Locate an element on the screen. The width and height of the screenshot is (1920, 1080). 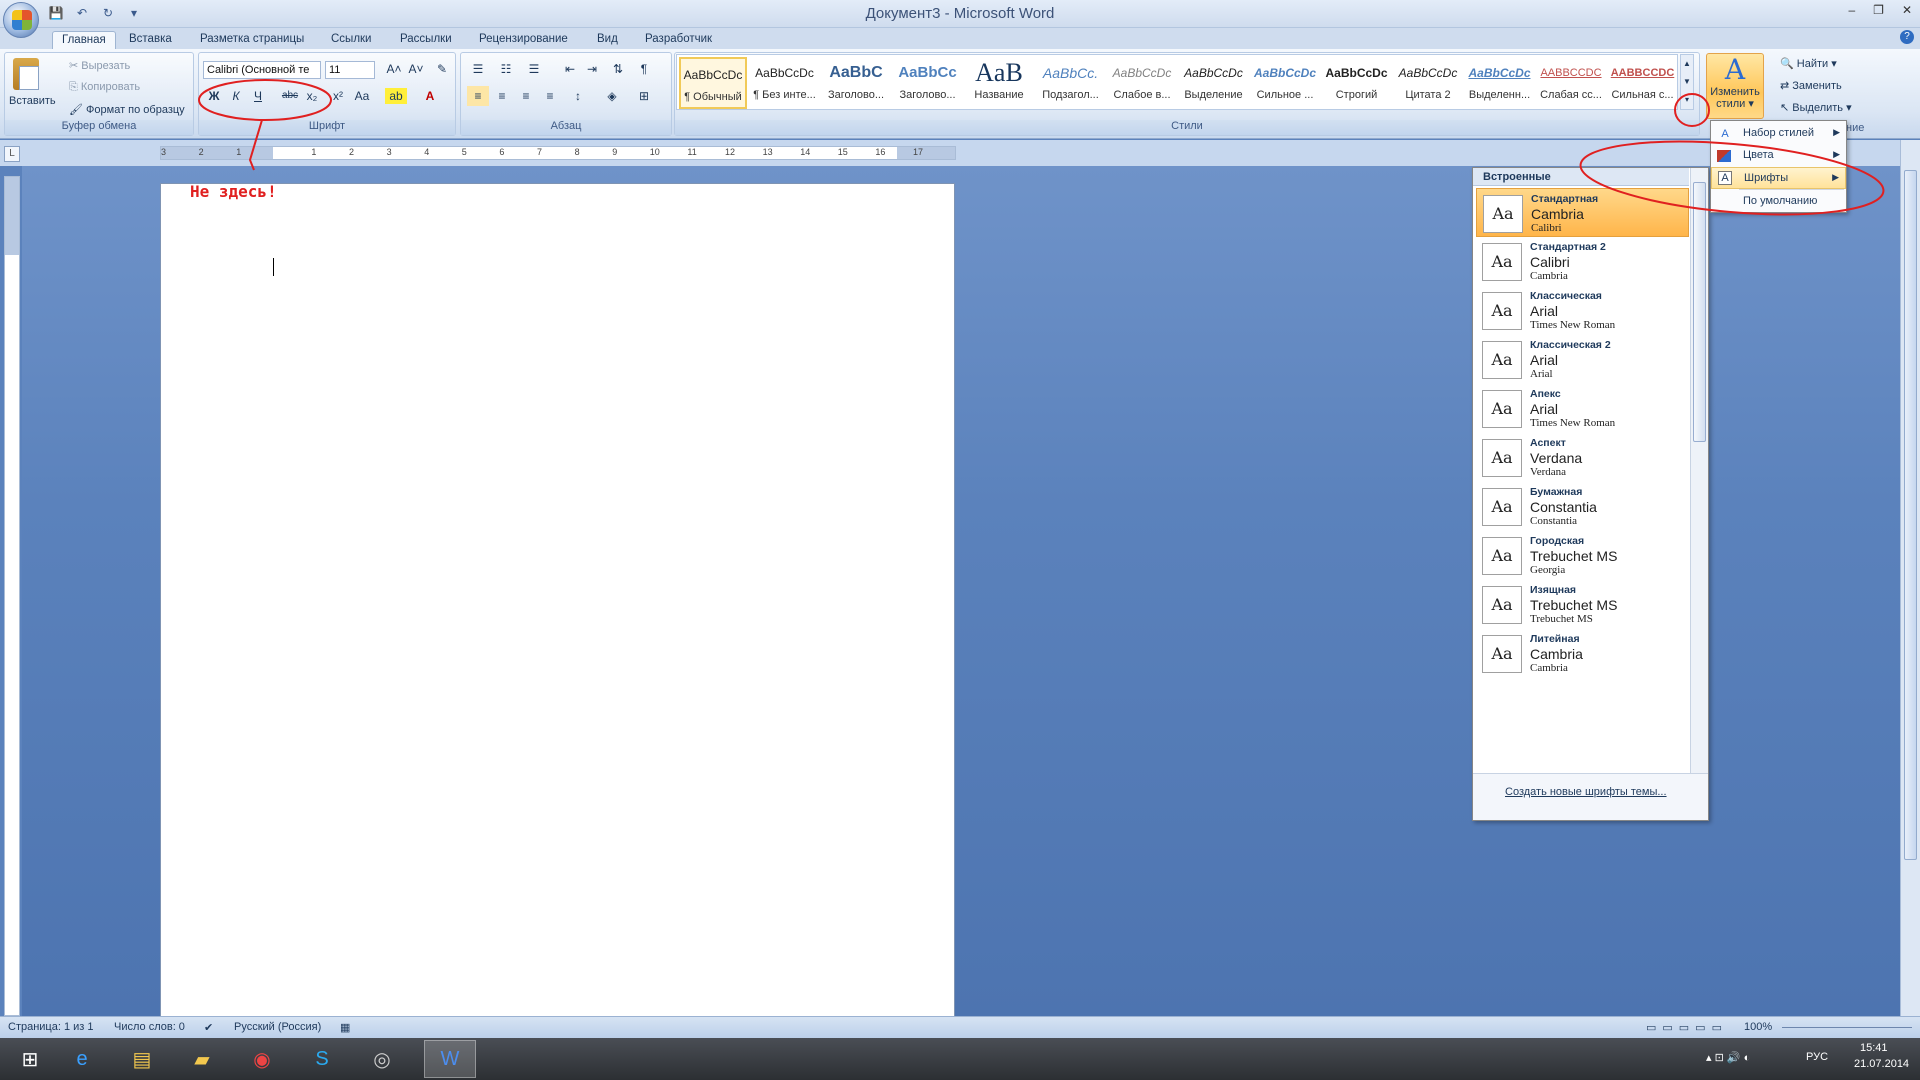
input-language: РУС is located at coordinates (1817, 1057).